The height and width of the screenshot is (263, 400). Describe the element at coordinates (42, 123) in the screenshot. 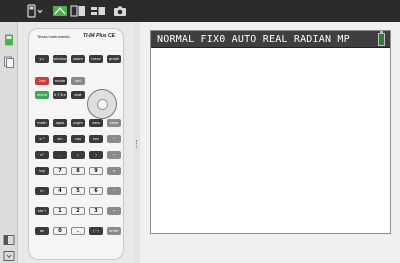

I see `key-row4-0: math` at that location.